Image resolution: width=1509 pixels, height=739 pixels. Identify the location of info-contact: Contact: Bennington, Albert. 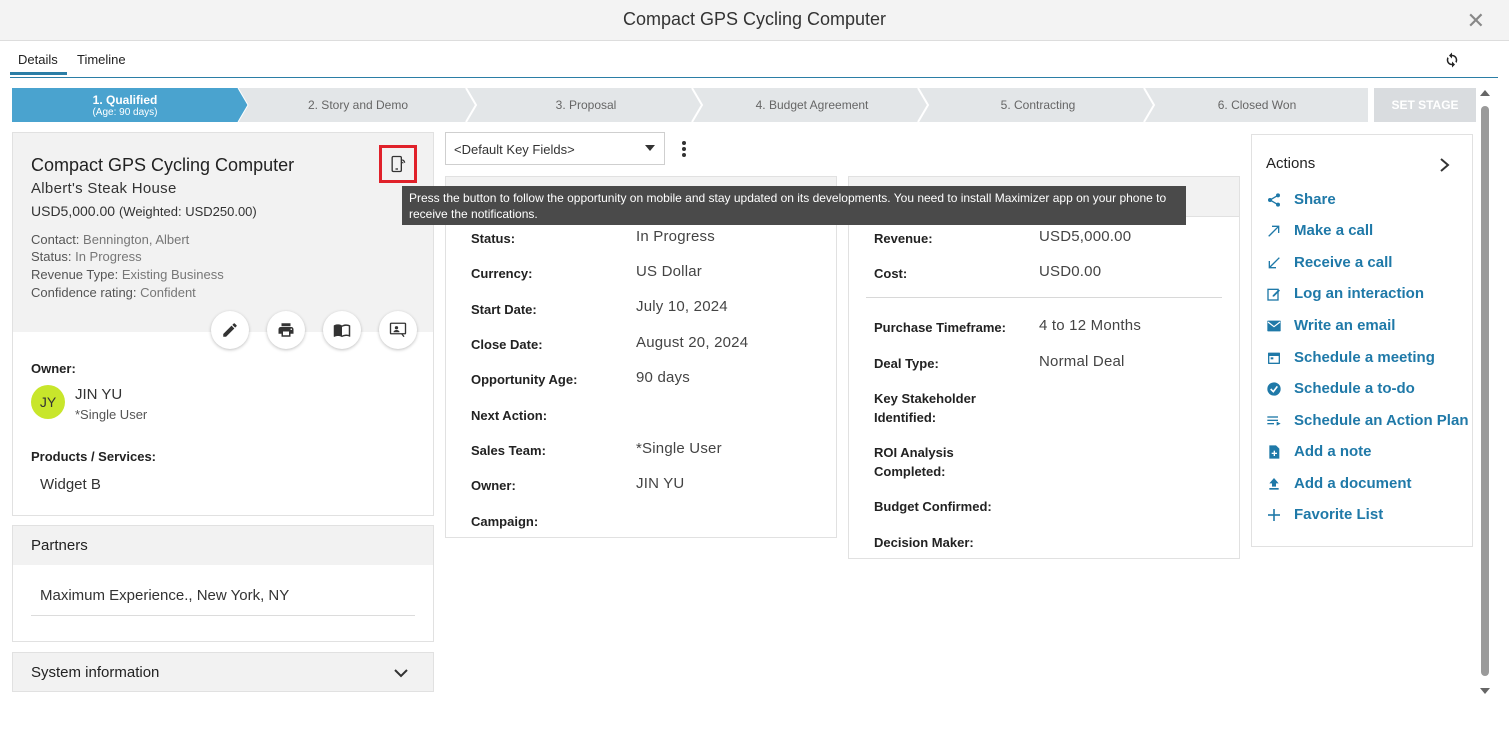
(110, 239).